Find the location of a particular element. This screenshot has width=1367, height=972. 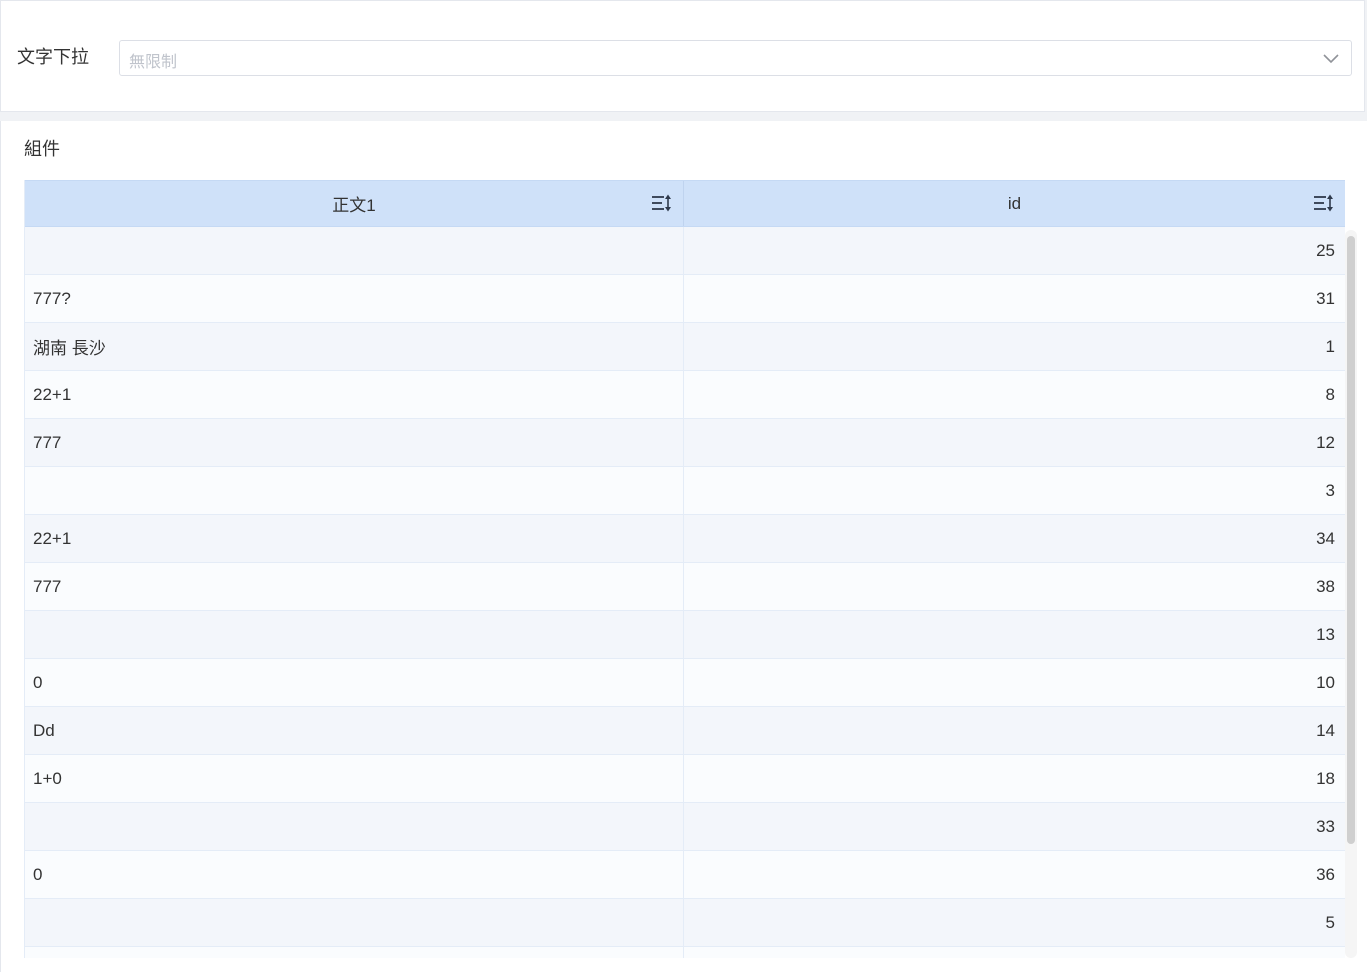

cell-text: 湖南 長沙 is located at coordinates (354, 346).